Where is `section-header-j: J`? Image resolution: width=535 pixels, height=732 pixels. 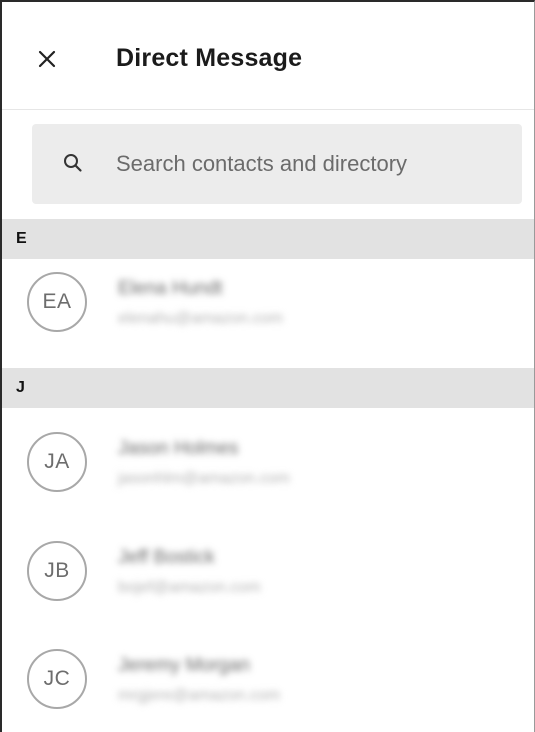
section-header-j: J is located at coordinates (268, 388).